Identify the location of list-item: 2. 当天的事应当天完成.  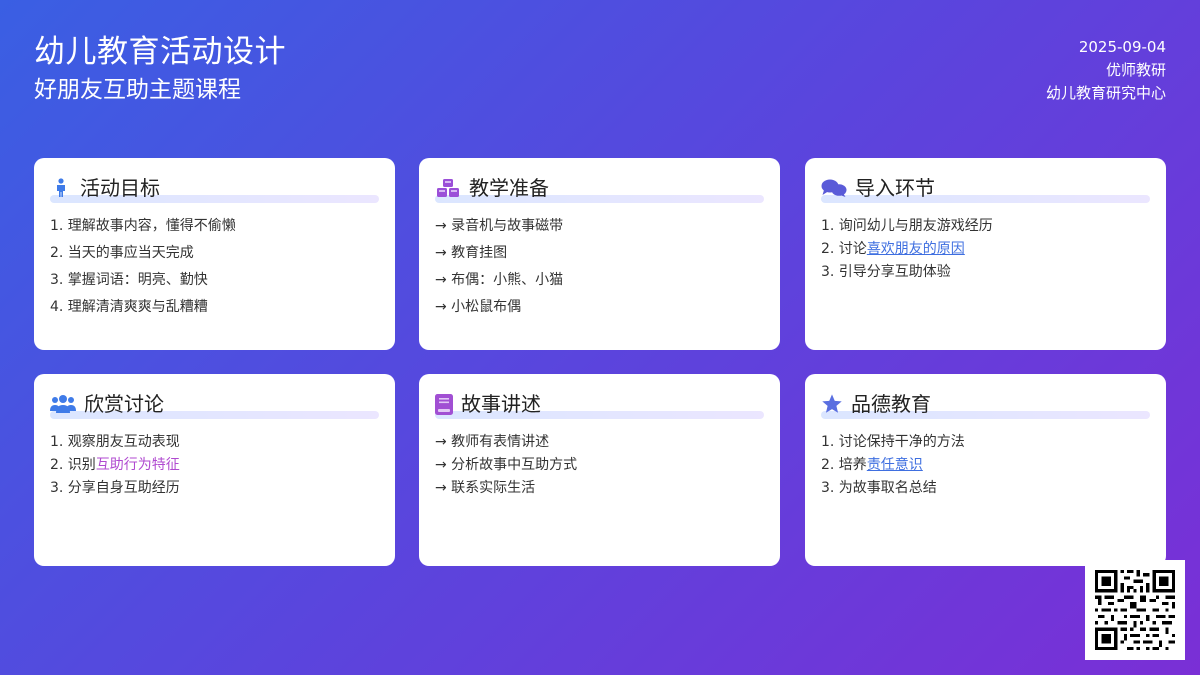
(122, 253).